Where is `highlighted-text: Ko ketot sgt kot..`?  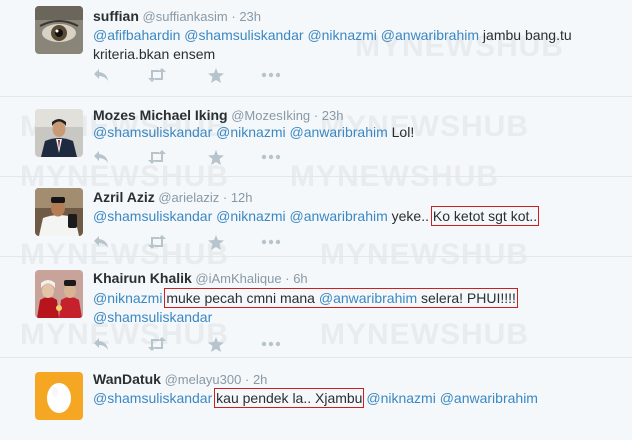
highlighted-text: Ko ketot sgt kot.. is located at coordinates (485, 216).